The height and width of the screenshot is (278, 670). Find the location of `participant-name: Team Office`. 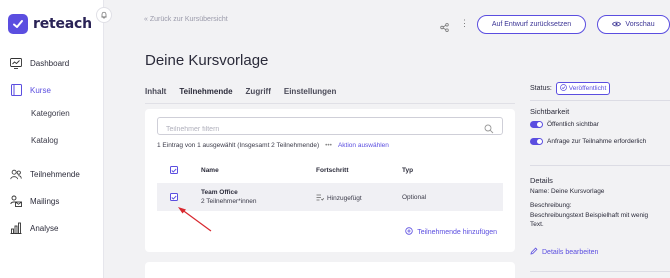

participant-name: Team Office is located at coordinates (219, 192).